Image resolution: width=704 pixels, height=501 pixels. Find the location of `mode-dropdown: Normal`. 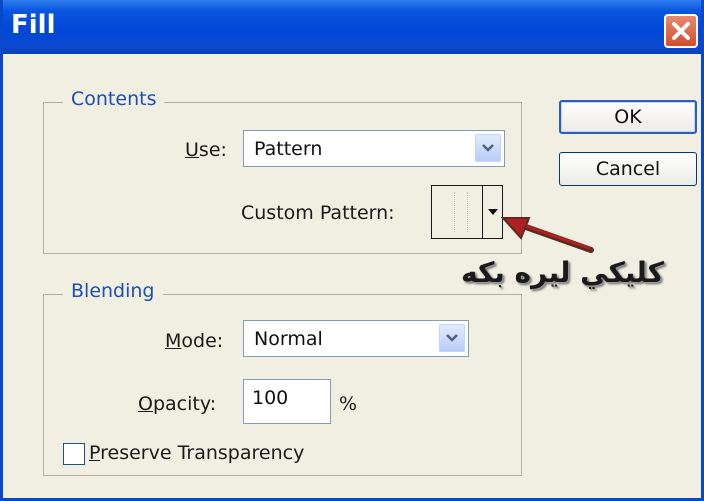

mode-dropdown: Normal is located at coordinates (356, 338).